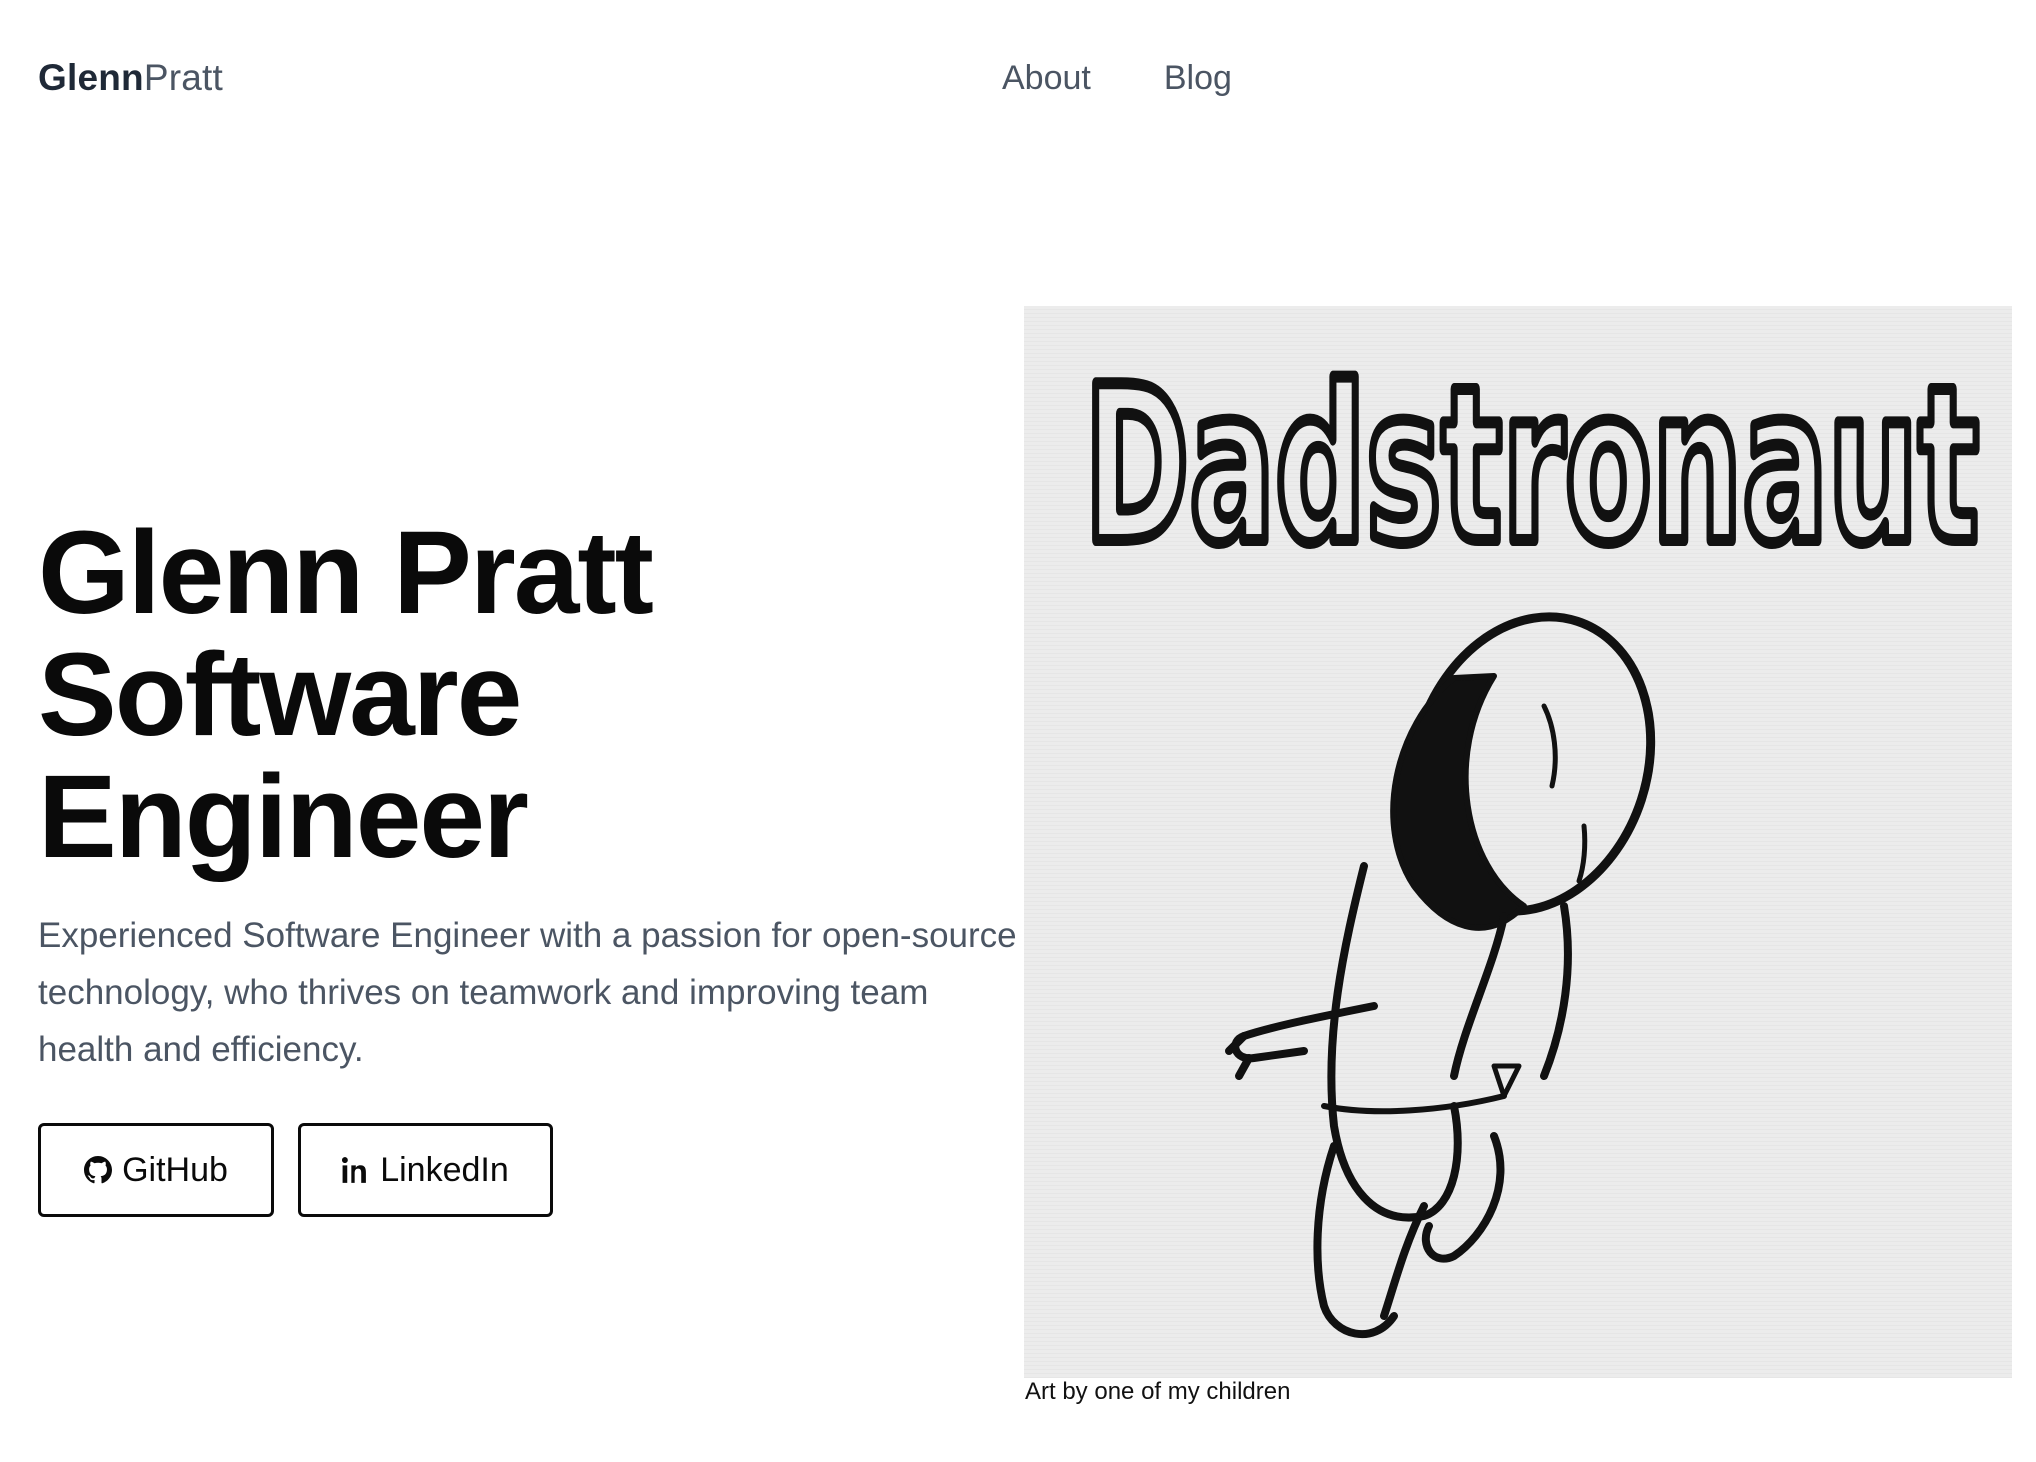  I want to click on site-logo-link: GlennPratt, so click(130, 78).